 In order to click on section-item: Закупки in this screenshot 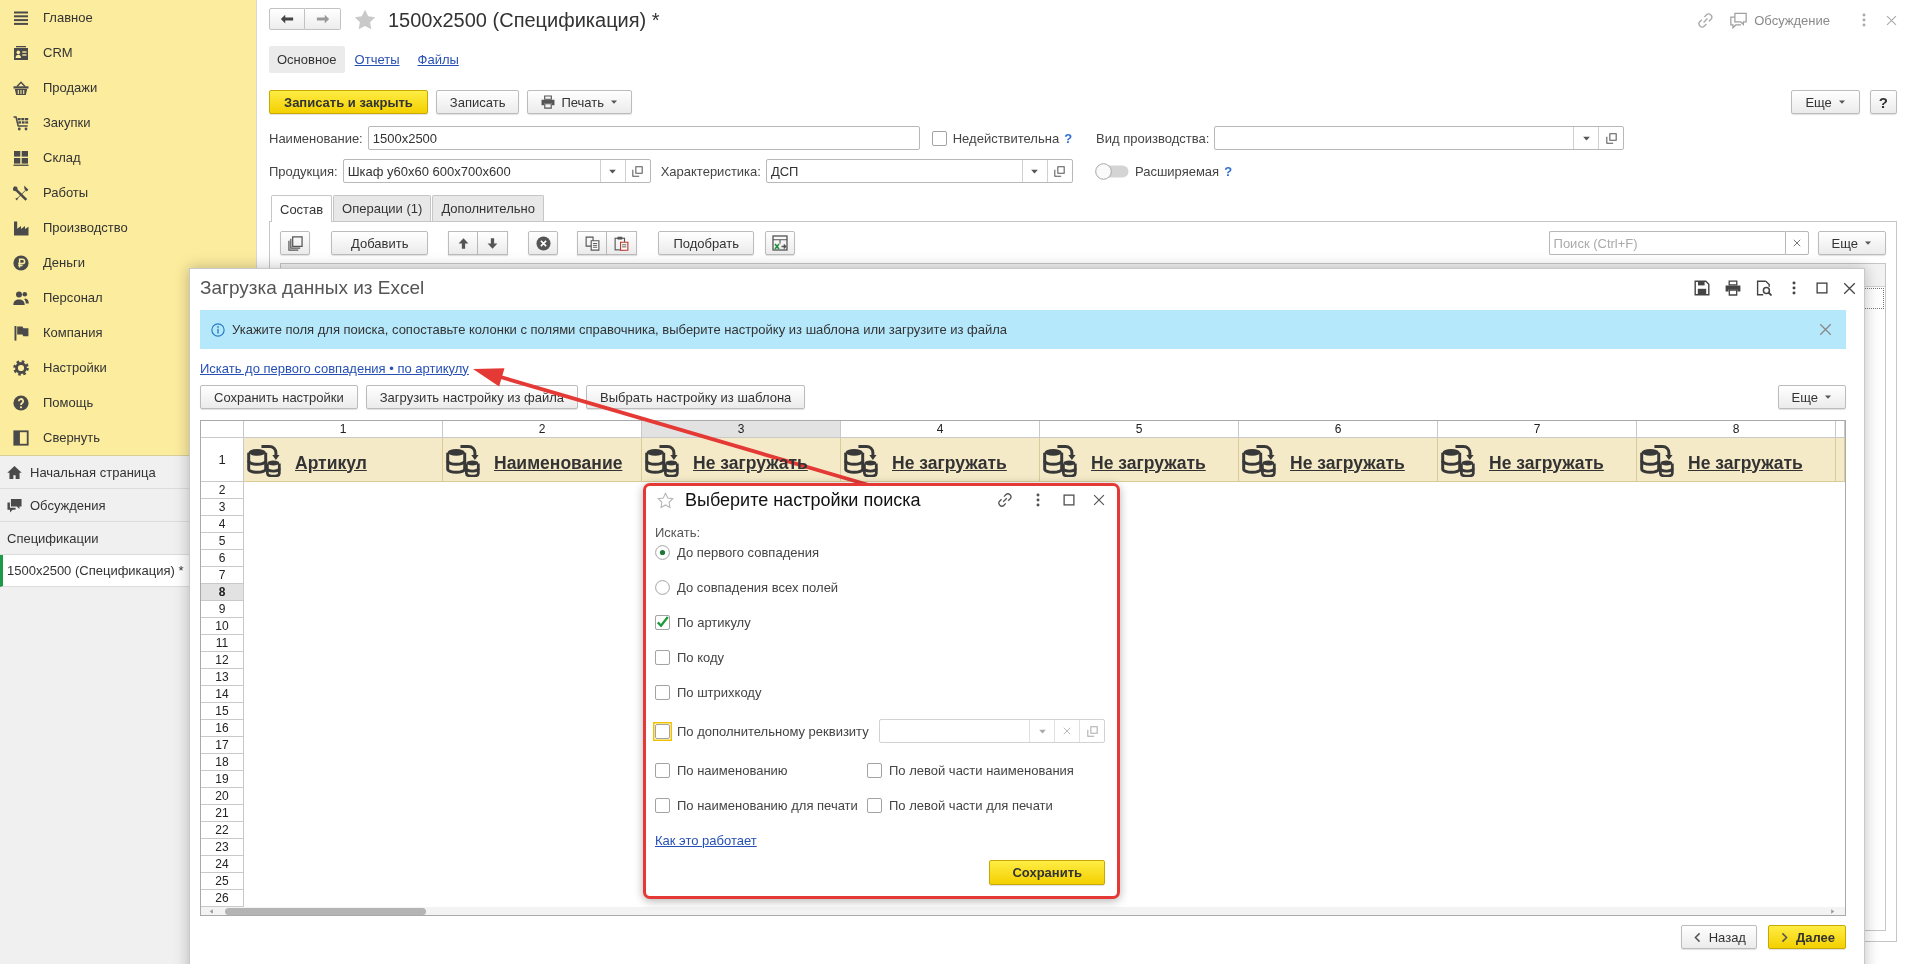, I will do `click(128, 122)`.